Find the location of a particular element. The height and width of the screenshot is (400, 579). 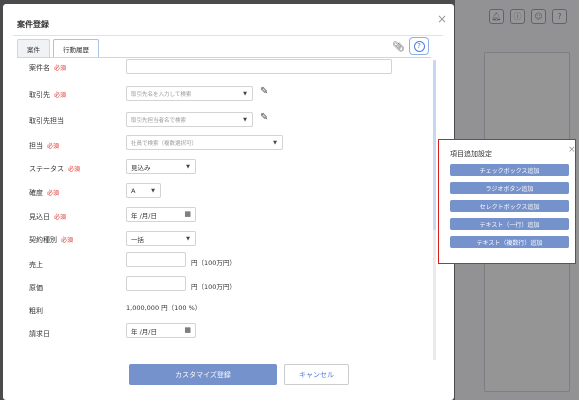

help-icon: ? is located at coordinates (419, 46).